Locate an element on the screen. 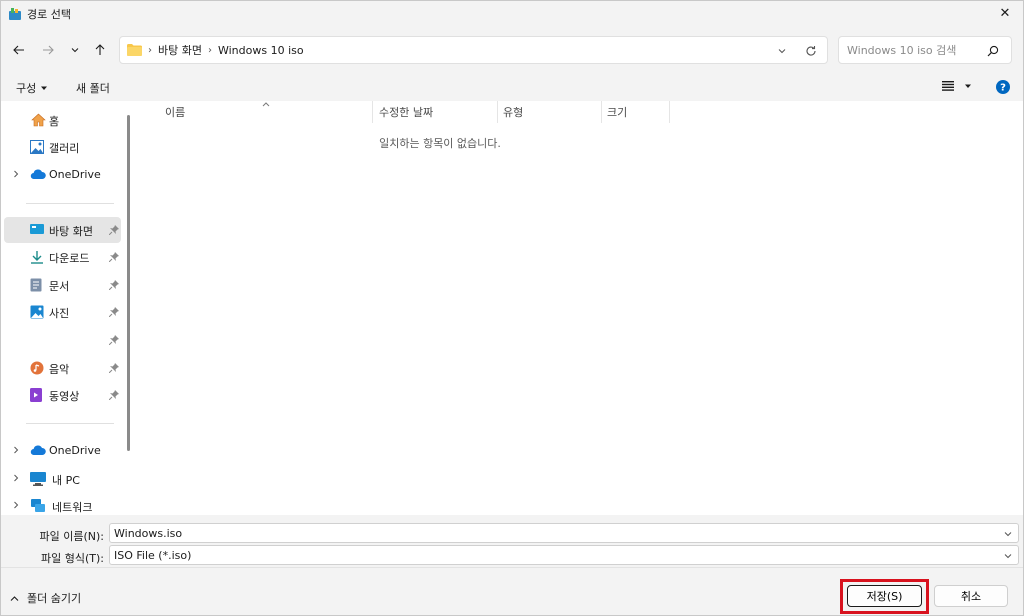  help-icon: ? is located at coordinates (1003, 87).